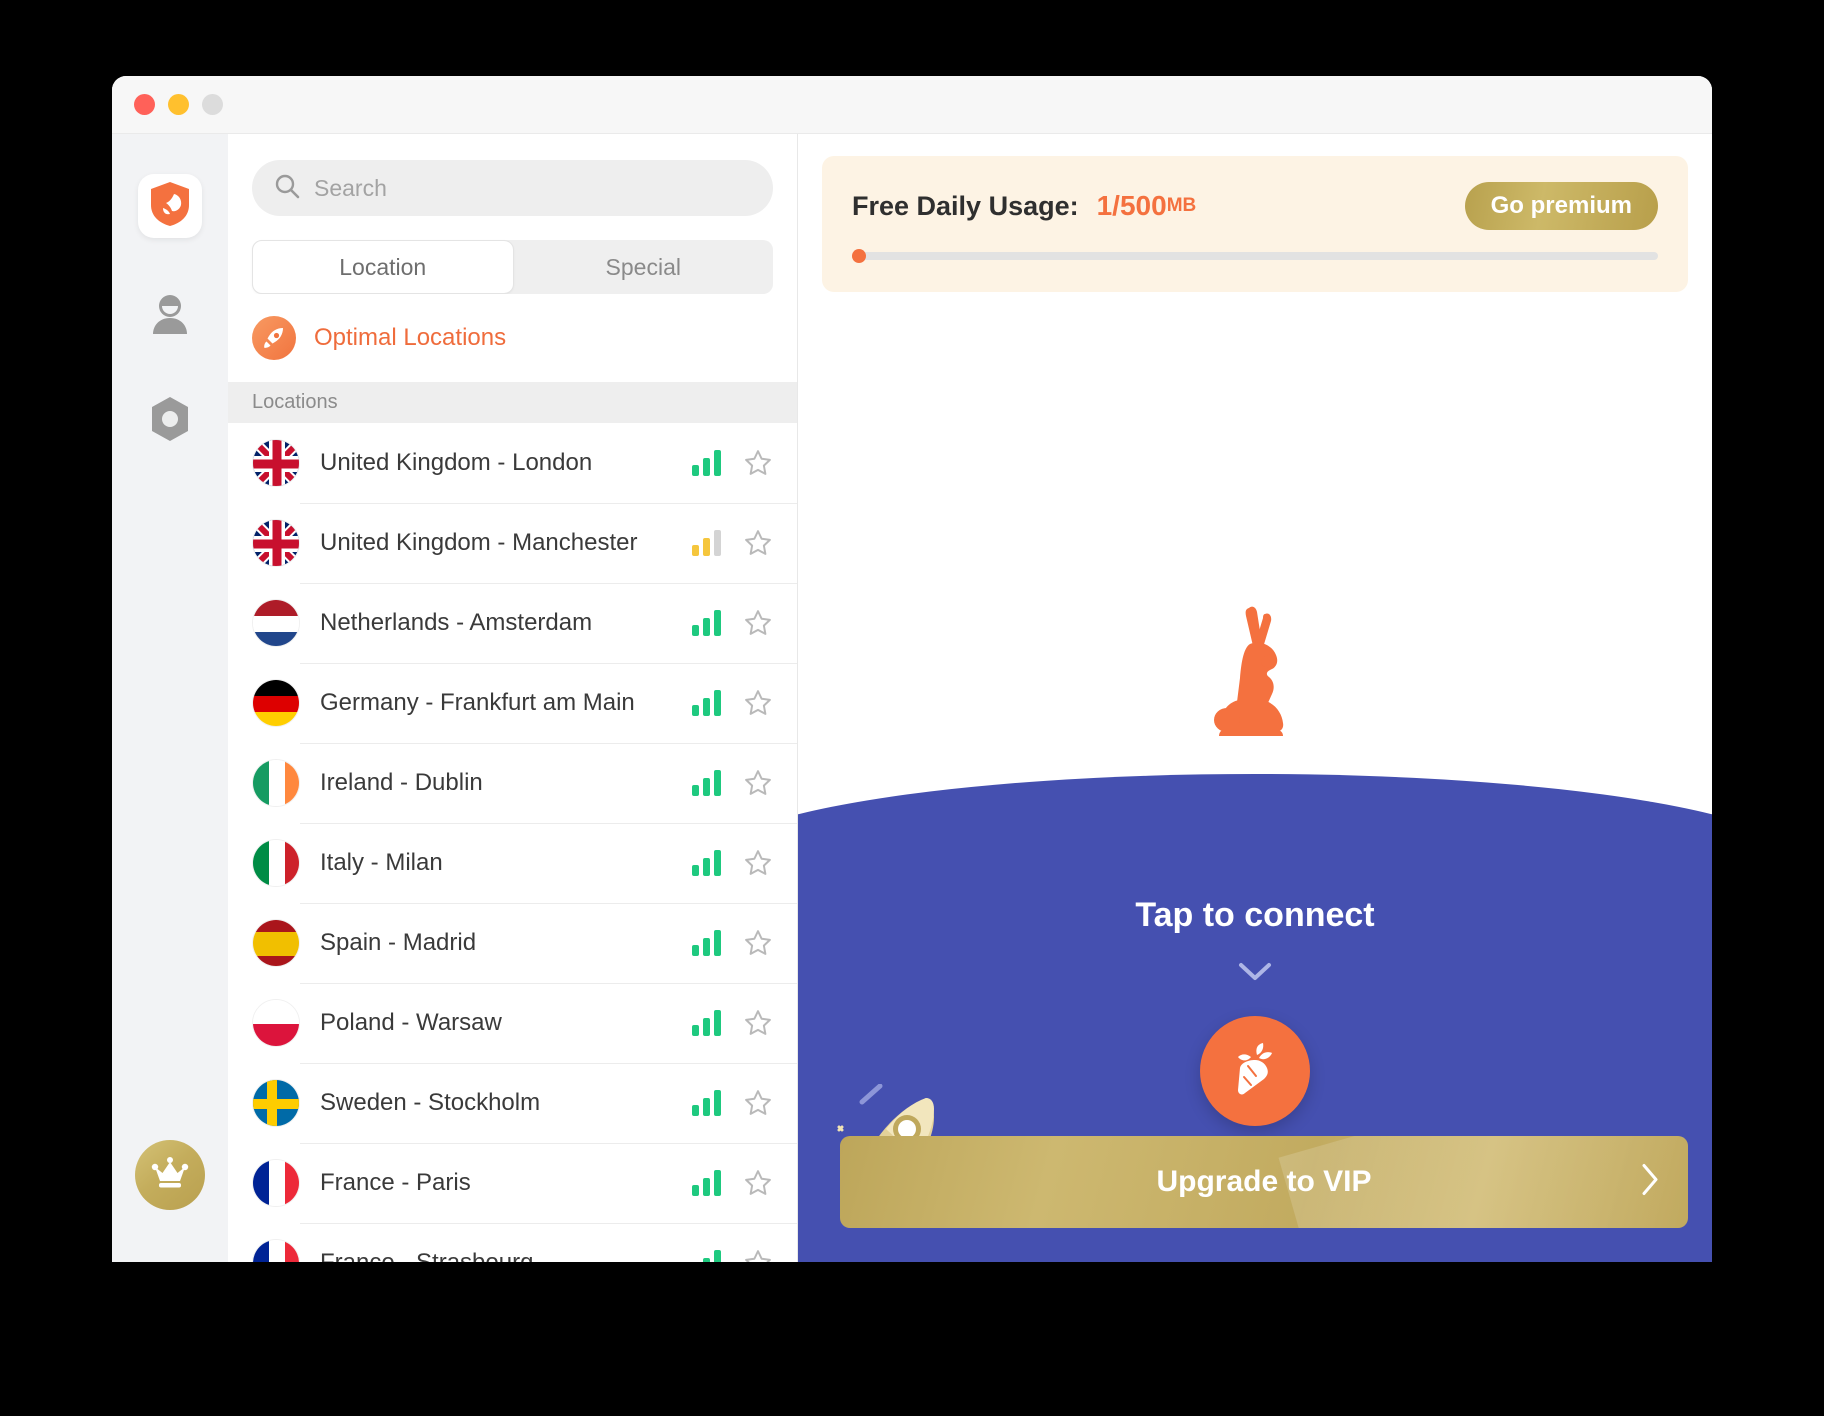 The image size is (1824, 1416). What do you see at coordinates (401, 782) in the screenshot?
I see `location-name: Ireland - Dublin` at bounding box center [401, 782].